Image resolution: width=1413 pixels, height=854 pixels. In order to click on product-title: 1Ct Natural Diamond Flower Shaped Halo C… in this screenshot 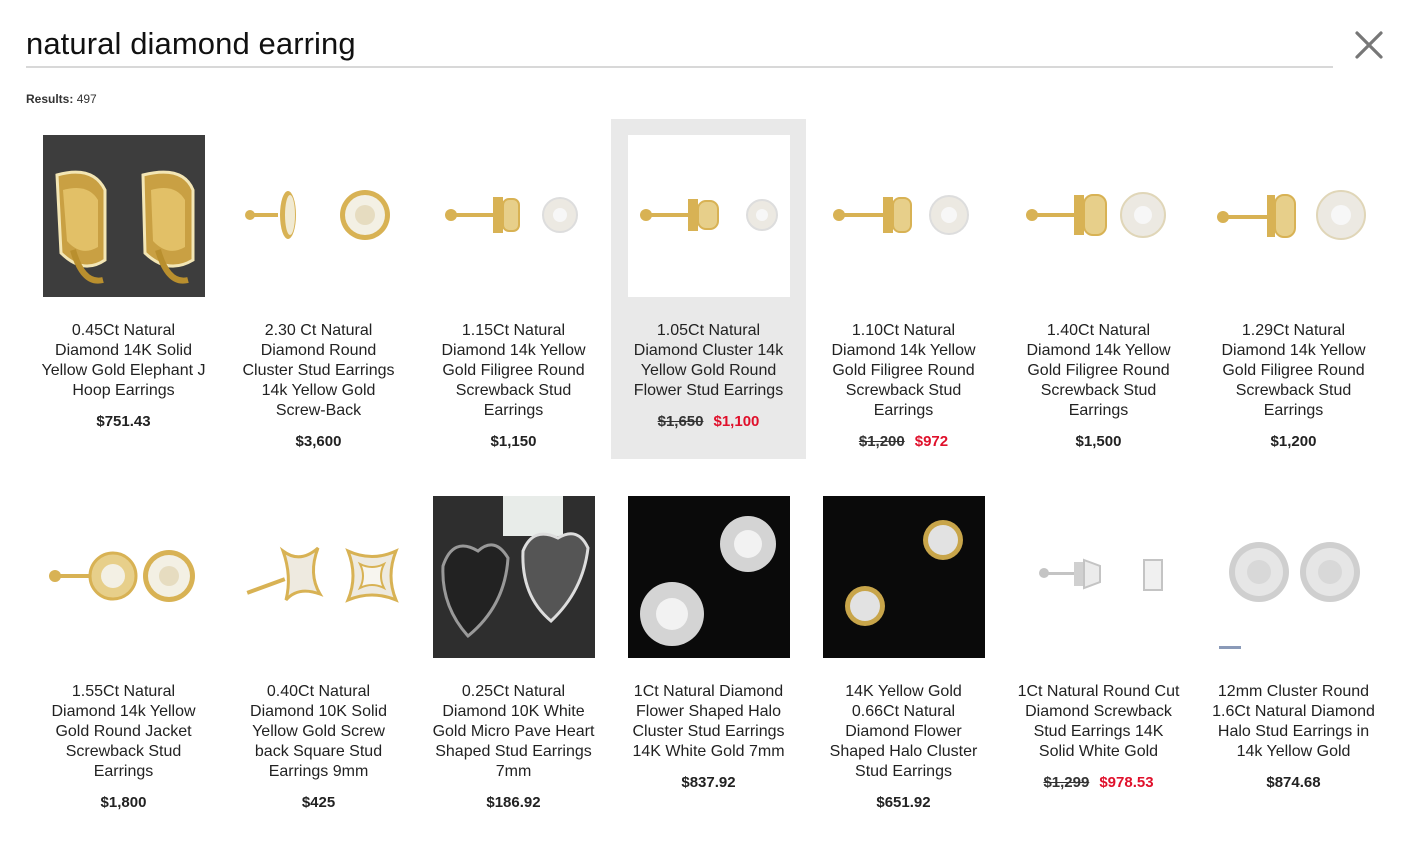, I will do `click(709, 722)`.